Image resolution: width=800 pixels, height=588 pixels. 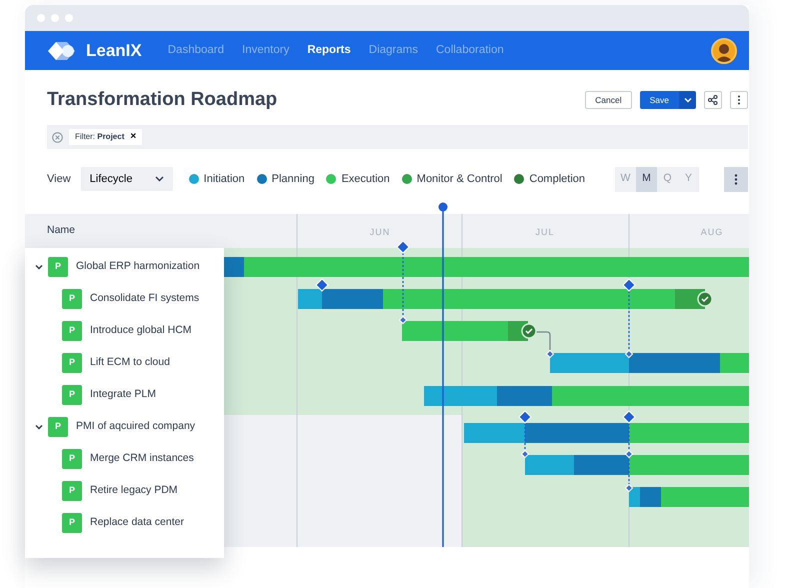 I want to click on legend-label: Monitor & Control, so click(x=459, y=179).